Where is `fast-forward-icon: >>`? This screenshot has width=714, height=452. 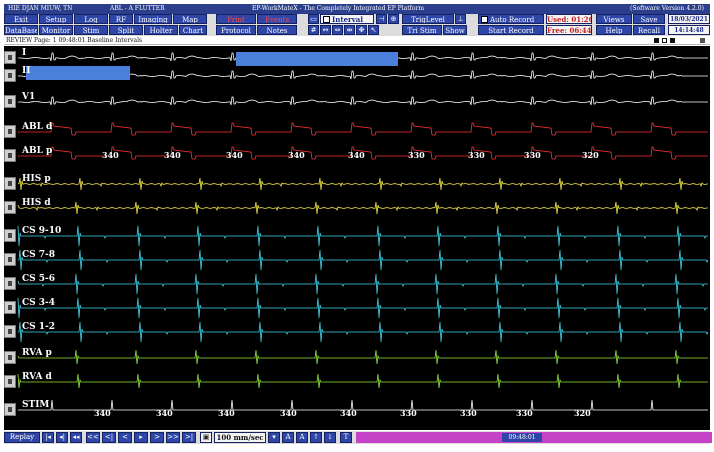
fast-forward-icon: >> is located at coordinates (173, 437).